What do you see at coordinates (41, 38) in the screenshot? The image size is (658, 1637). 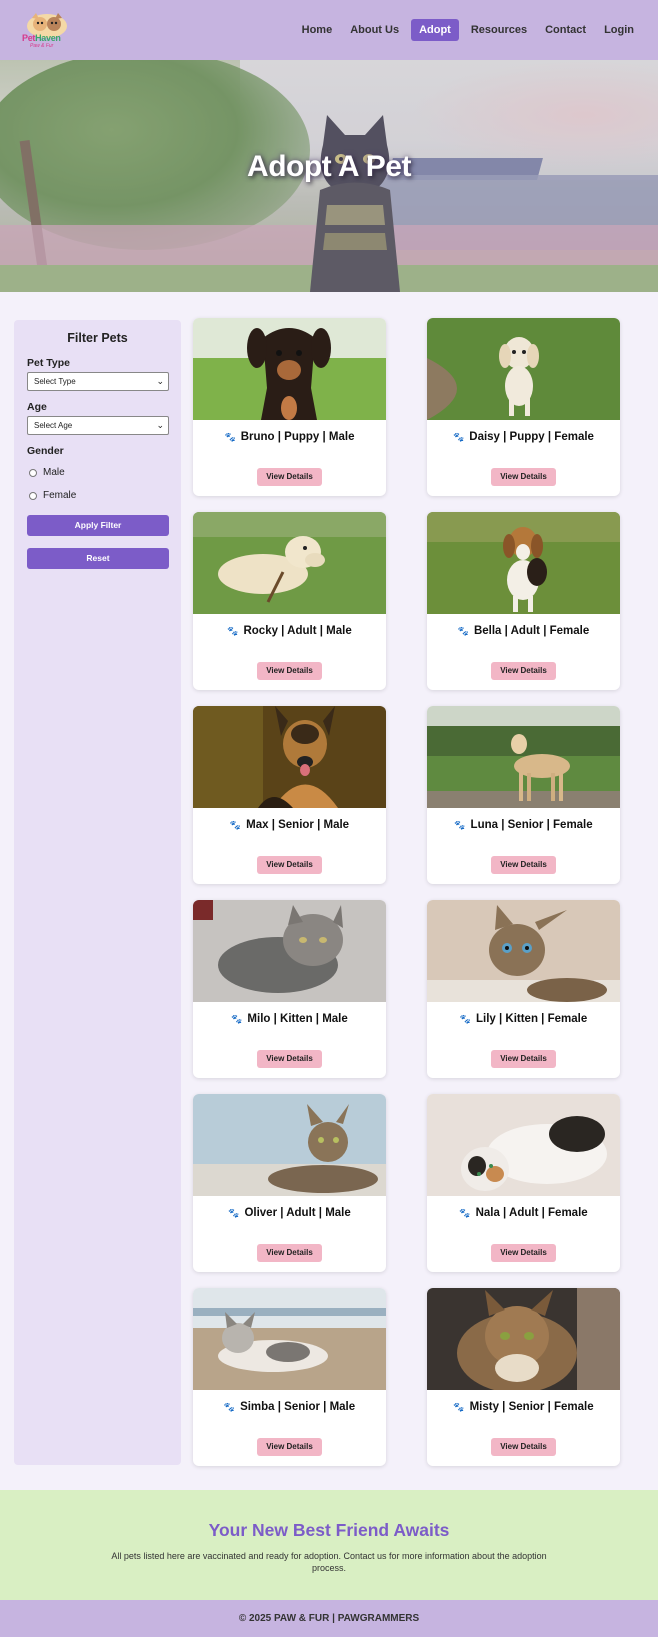 I see `logo-text: PetHaven` at bounding box center [41, 38].